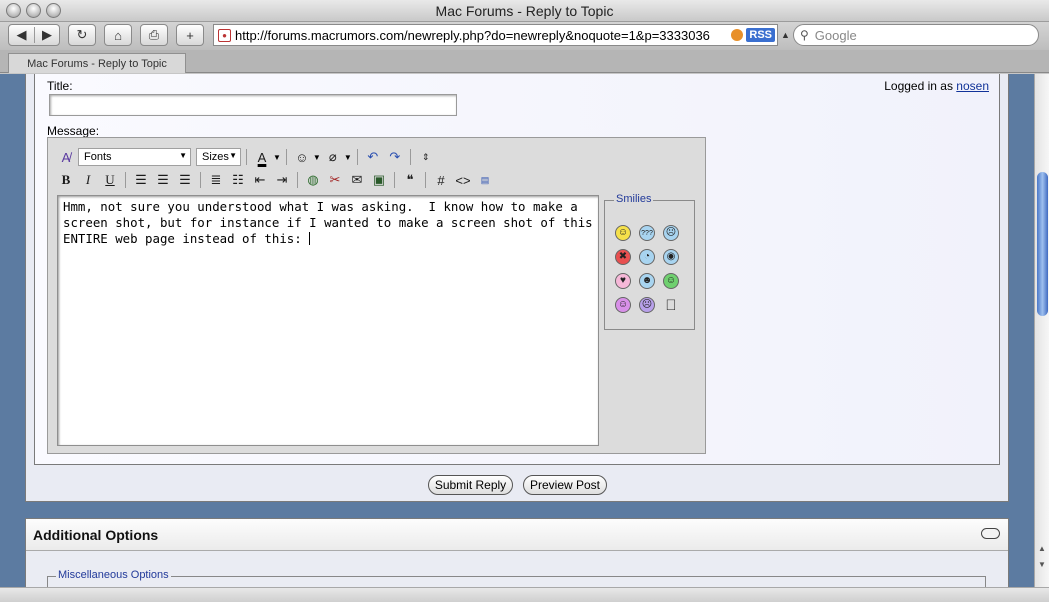 This screenshot has height=602, width=1049. I want to click on bold-icon: B, so click(66, 180).